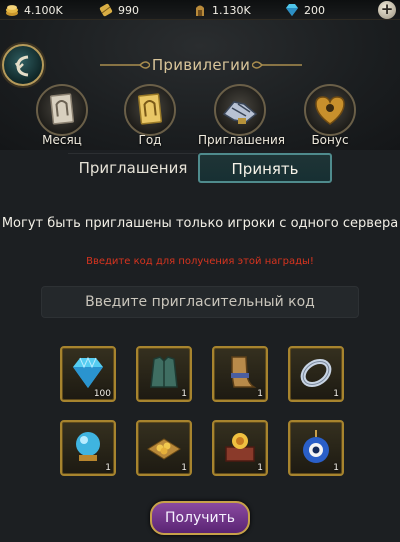 The image size is (400, 542). I want to click on vest-armor-icon, so click(164, 372).